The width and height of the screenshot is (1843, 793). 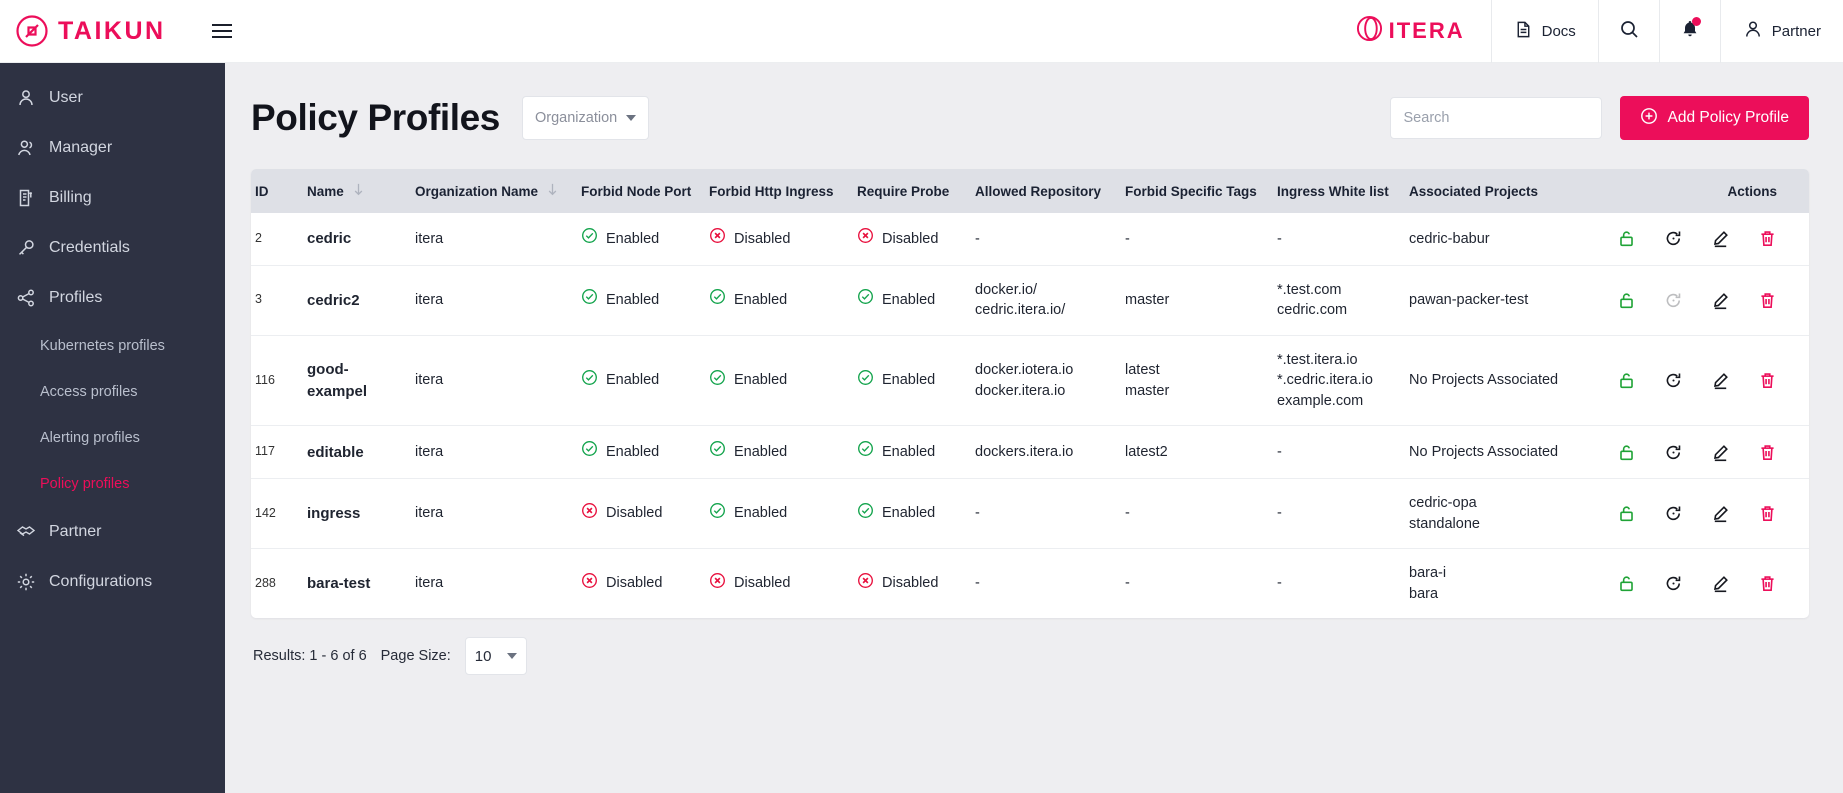 I want to click on gear-icon, so click(x=26, y=582).